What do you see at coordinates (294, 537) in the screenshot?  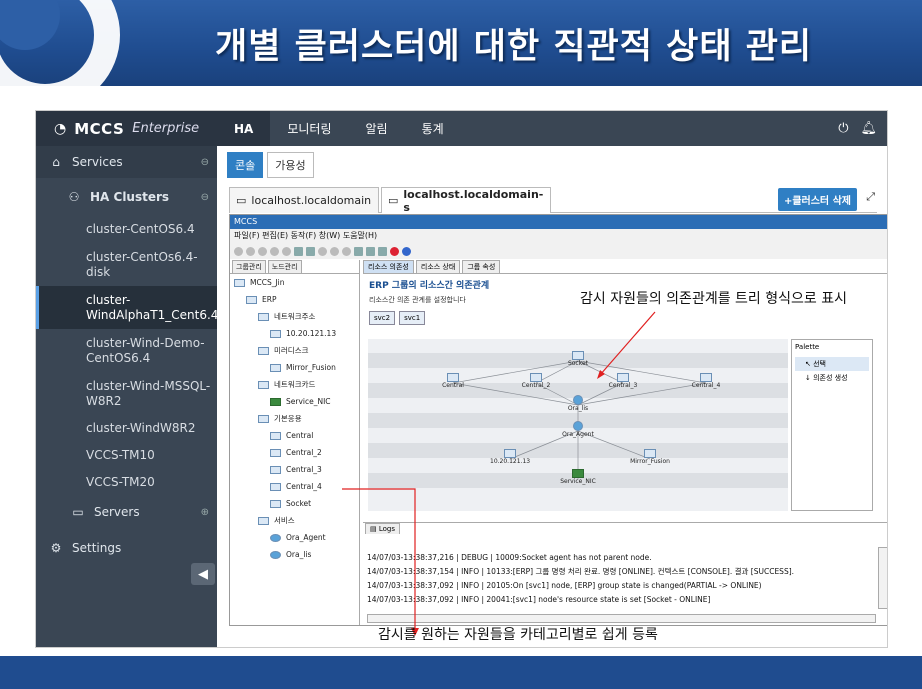 I see `tree-node: Ora_Agent` at bounding box center [294, 537].